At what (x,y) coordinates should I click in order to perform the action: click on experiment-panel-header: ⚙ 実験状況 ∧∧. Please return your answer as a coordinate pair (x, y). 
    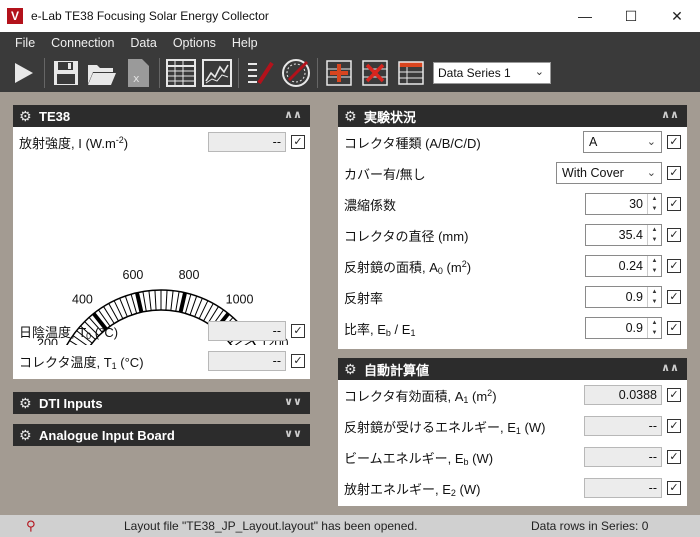
    Looking at the image, I should click on (512, 116).